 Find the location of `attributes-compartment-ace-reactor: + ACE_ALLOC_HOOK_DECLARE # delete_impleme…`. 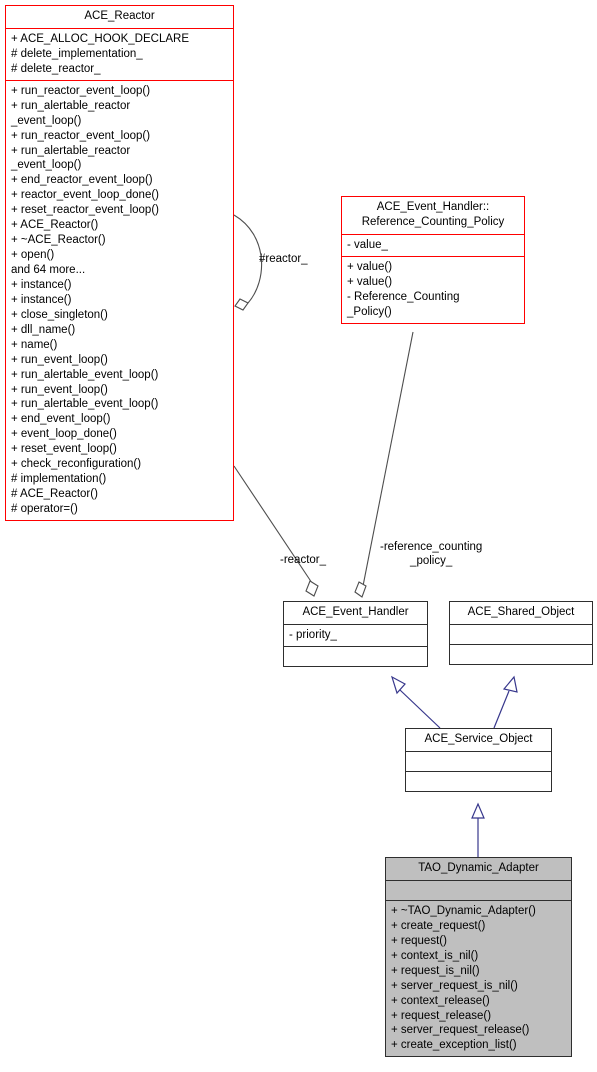

attributes-compartment-ace-reactor: + ACE_ALLOC_HOOK_DECLARE # delete_impleme… is located at coordinates (119, 54).